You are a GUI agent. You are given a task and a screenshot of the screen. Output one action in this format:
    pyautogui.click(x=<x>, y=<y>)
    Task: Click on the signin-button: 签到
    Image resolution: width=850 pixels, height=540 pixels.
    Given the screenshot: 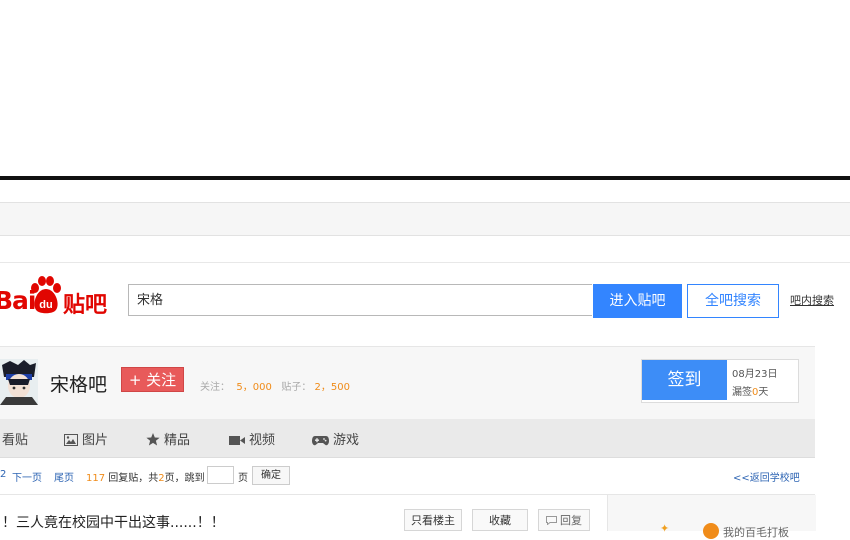 What is the action you would take?
    pyautogui.click(x=684, y=380)
    